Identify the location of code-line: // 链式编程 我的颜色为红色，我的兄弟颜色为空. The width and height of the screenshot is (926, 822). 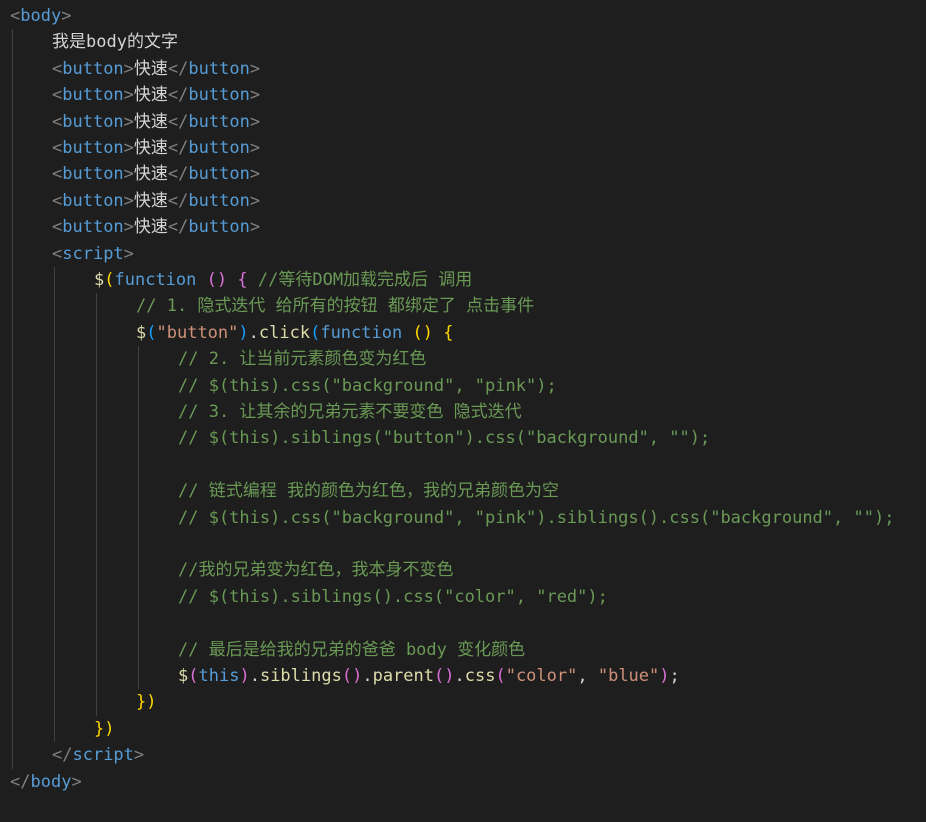
(368, 491).